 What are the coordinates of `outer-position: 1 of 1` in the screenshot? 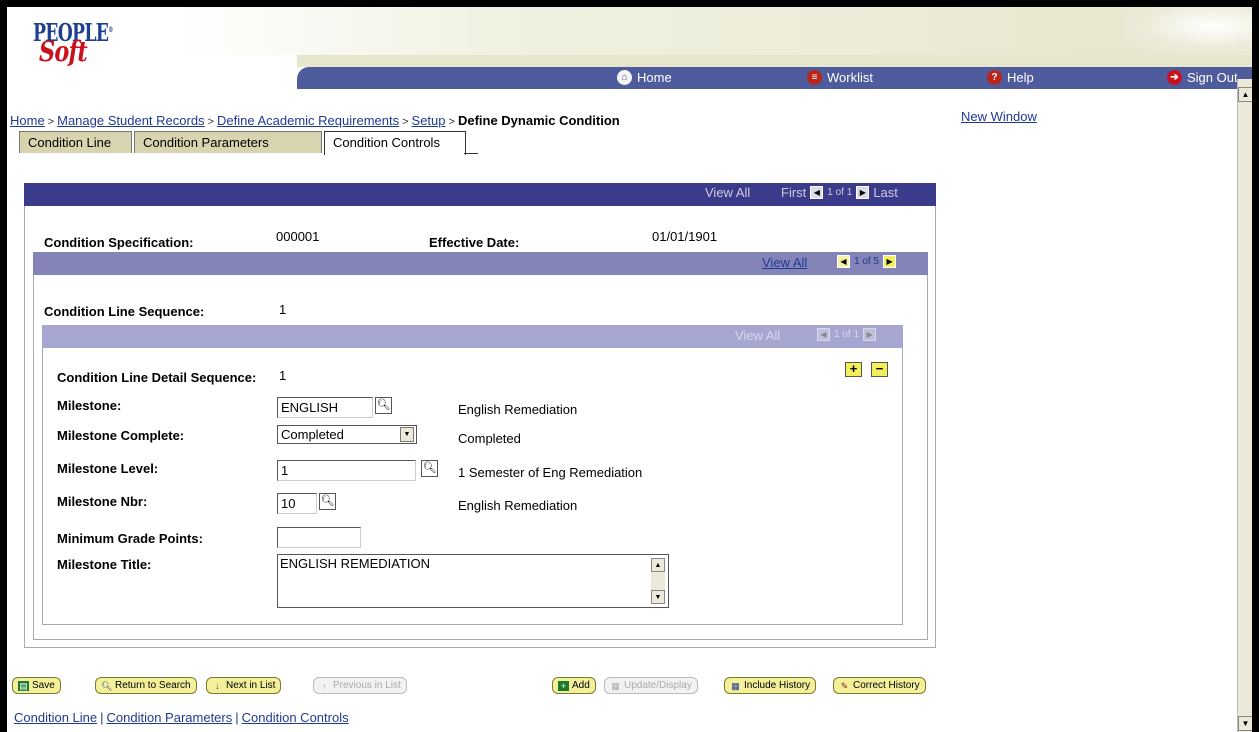 It's located at (840, 192).